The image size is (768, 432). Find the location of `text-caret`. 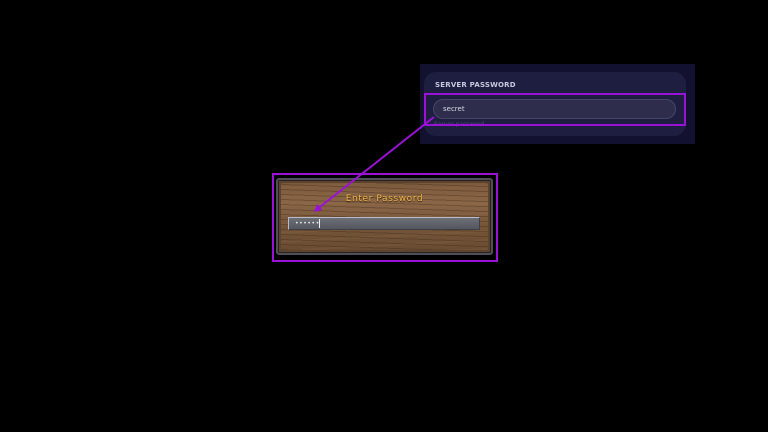

text-caret is located at coordinates (319, 223).